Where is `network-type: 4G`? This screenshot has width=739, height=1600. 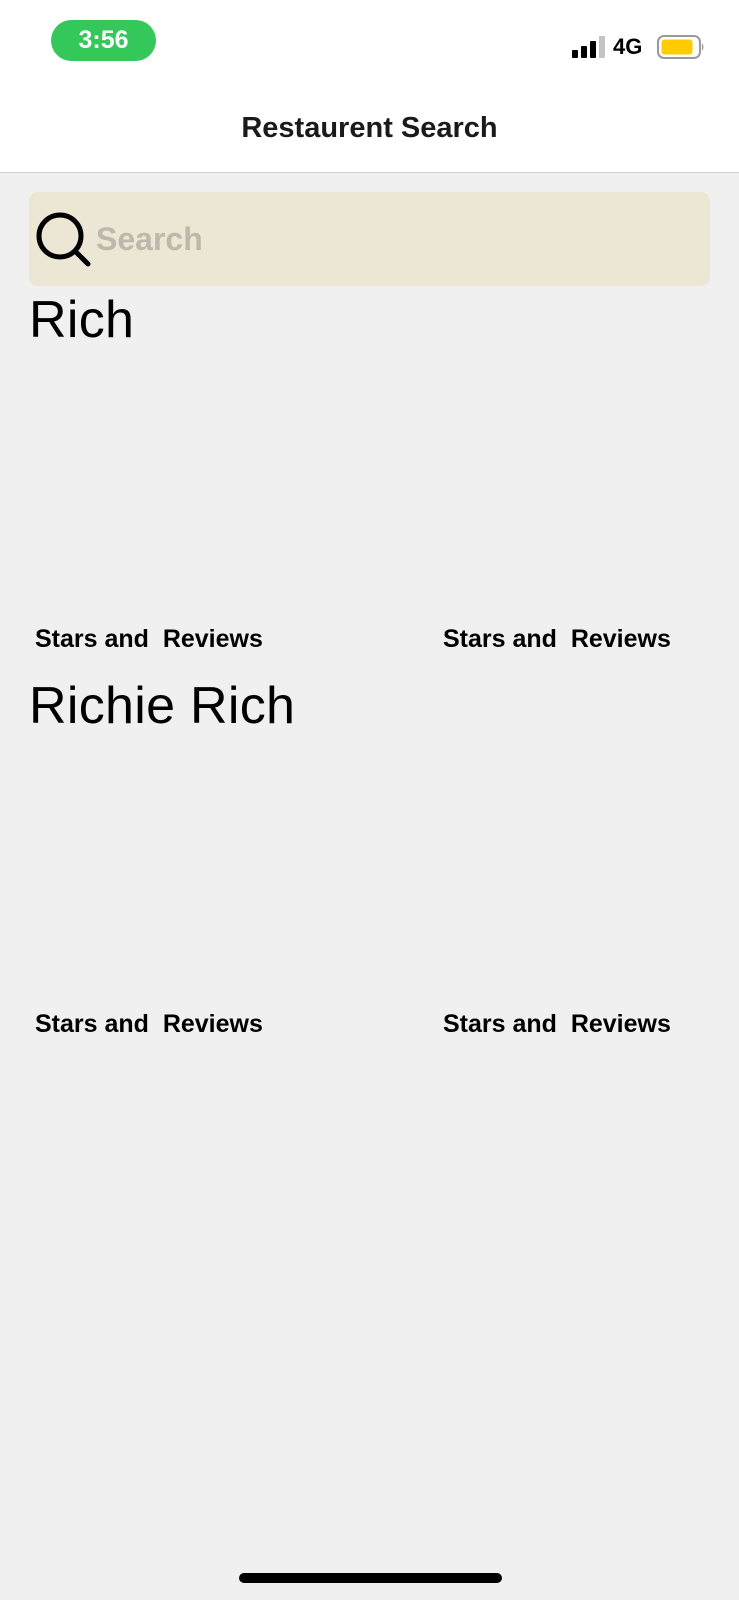
network-type: 4G is located at coordinates (628, 46).